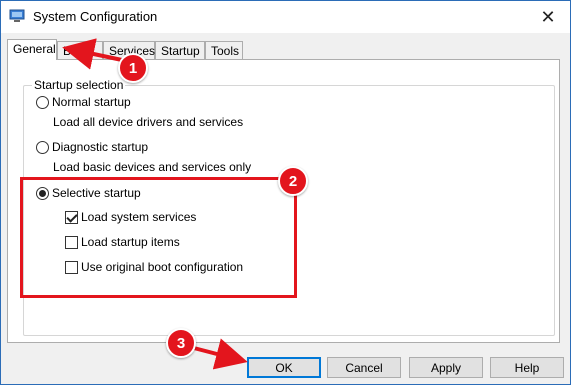 The image size is (571, 385). I want to click on annotation-marker-1: 1, so click(133, 68).